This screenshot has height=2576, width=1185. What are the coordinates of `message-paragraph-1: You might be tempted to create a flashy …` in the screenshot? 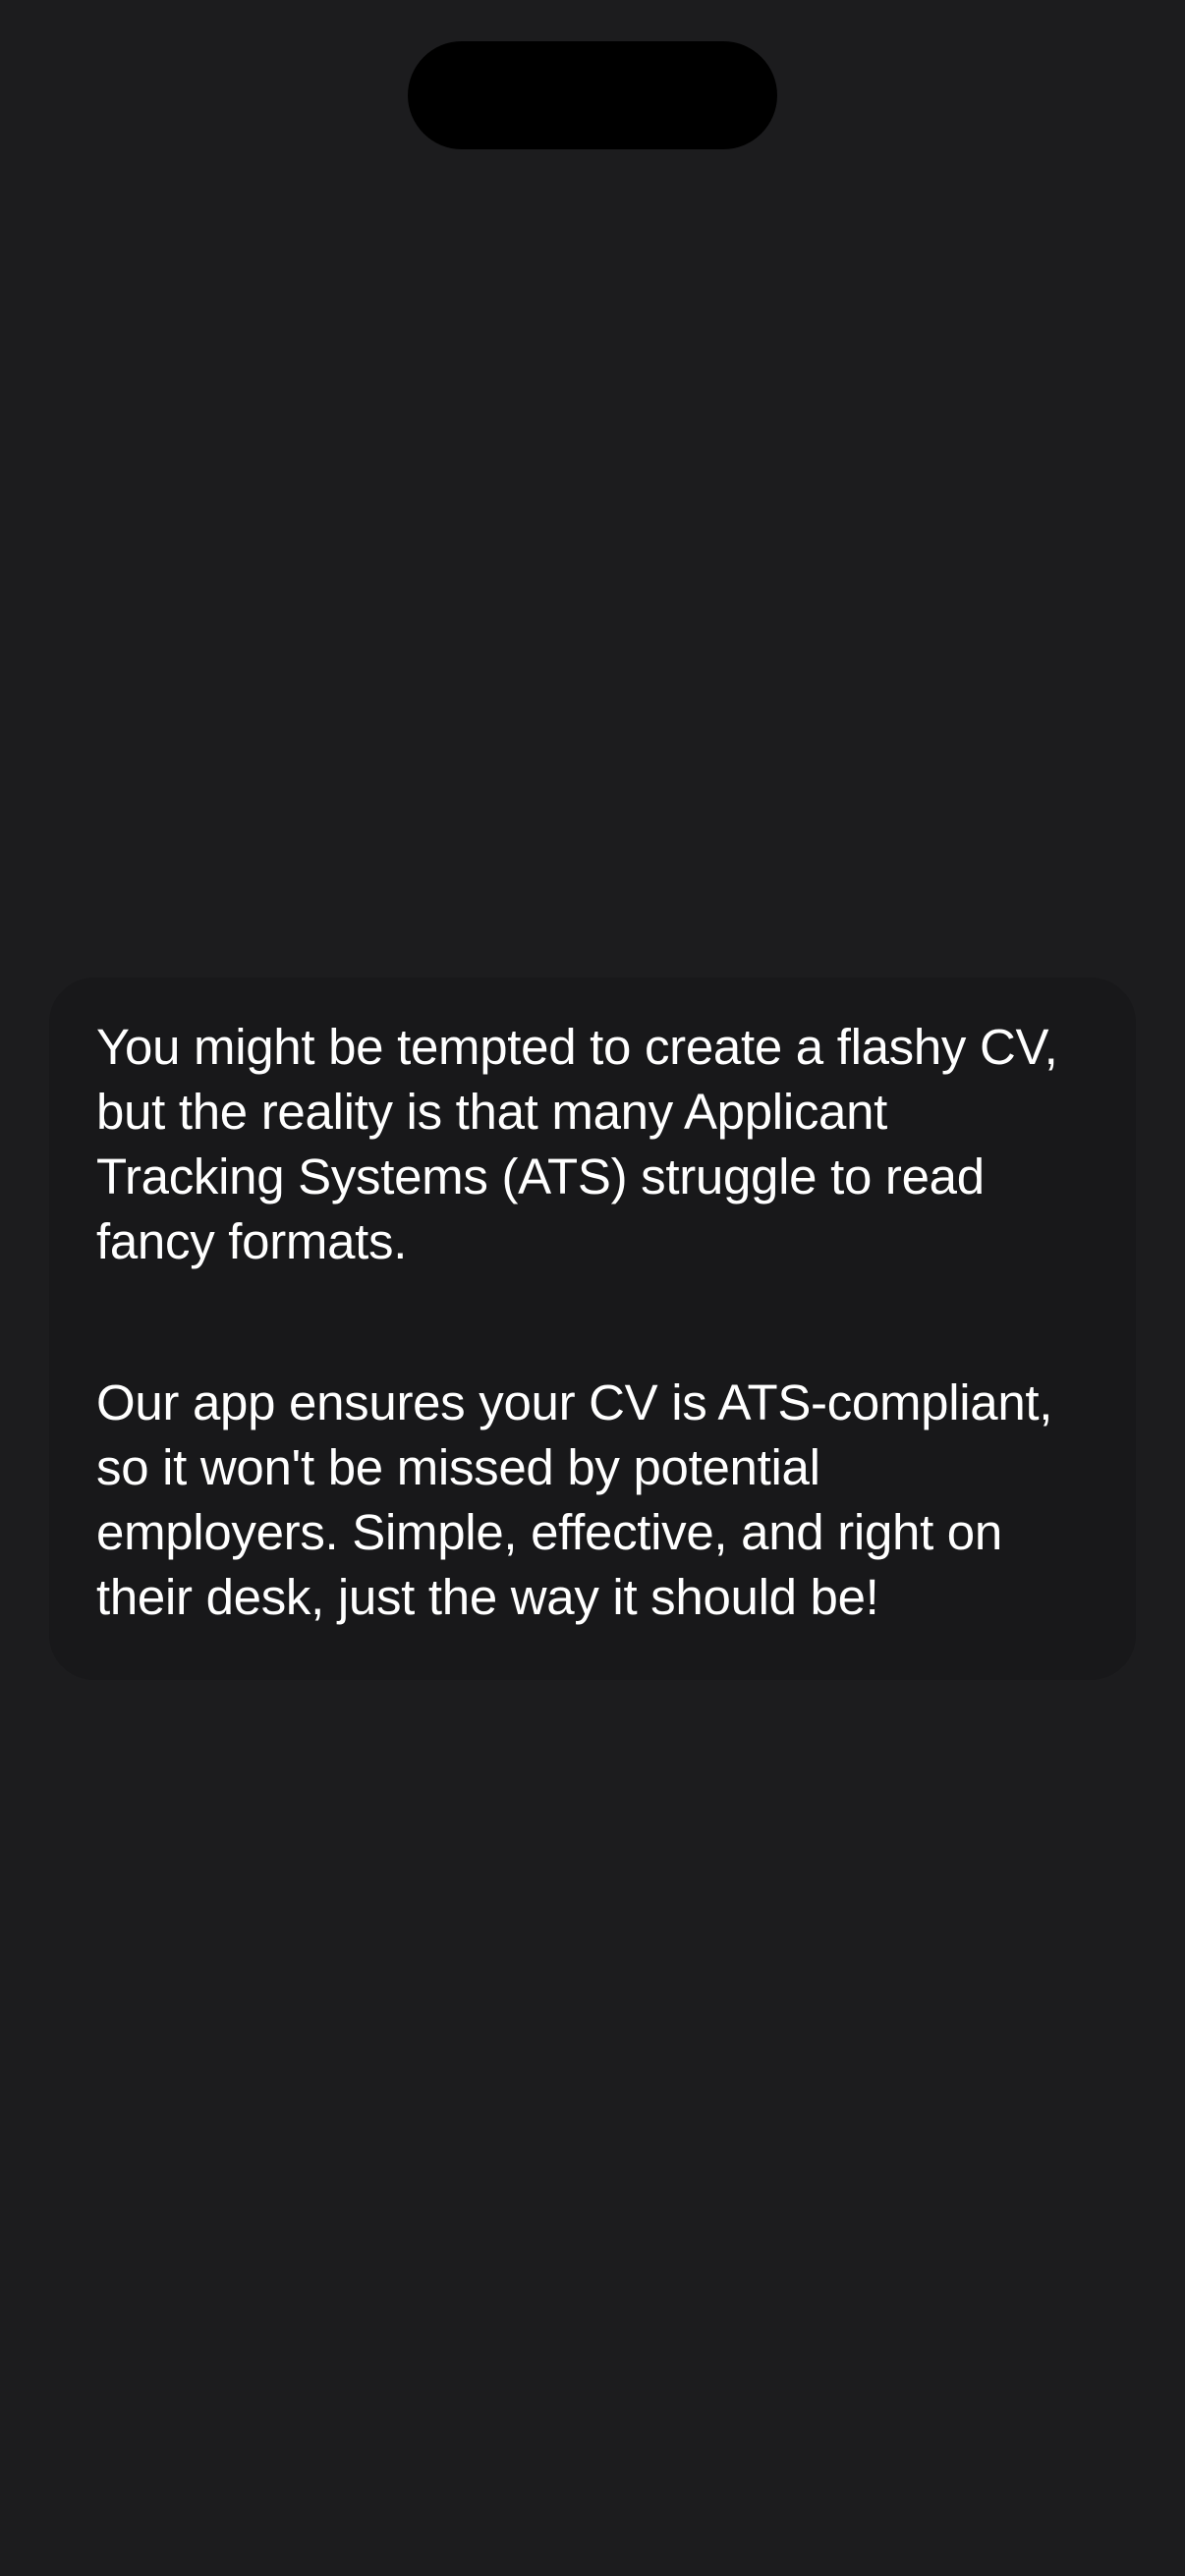 It's located at (594, 1144).